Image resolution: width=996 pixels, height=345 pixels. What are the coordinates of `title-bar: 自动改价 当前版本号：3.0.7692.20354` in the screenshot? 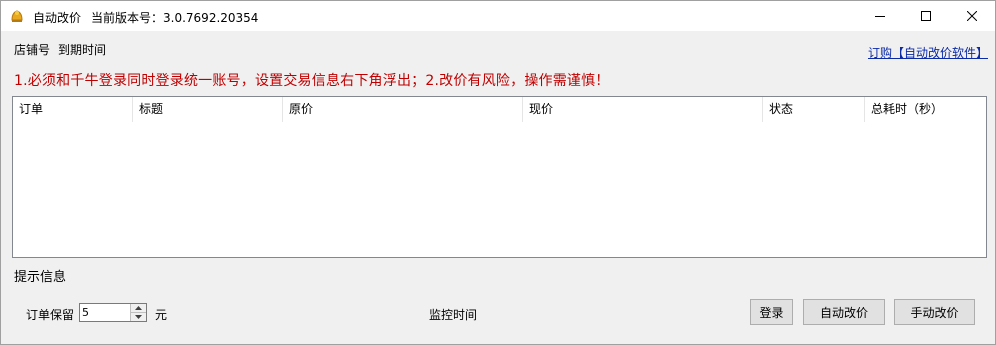 It's located at (498, 16).